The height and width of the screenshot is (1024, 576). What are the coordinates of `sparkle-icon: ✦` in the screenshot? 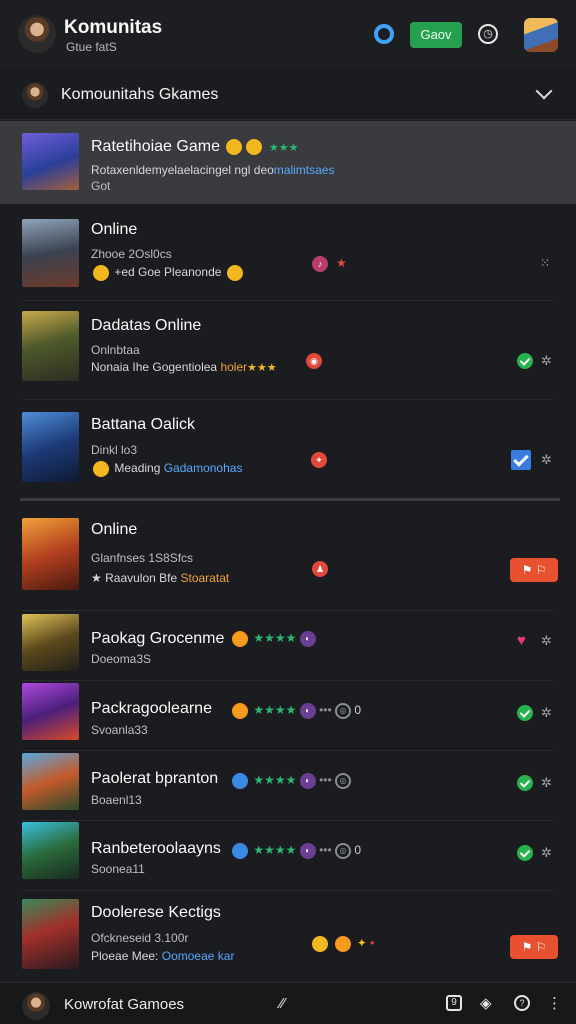 It's located at (361, 943).